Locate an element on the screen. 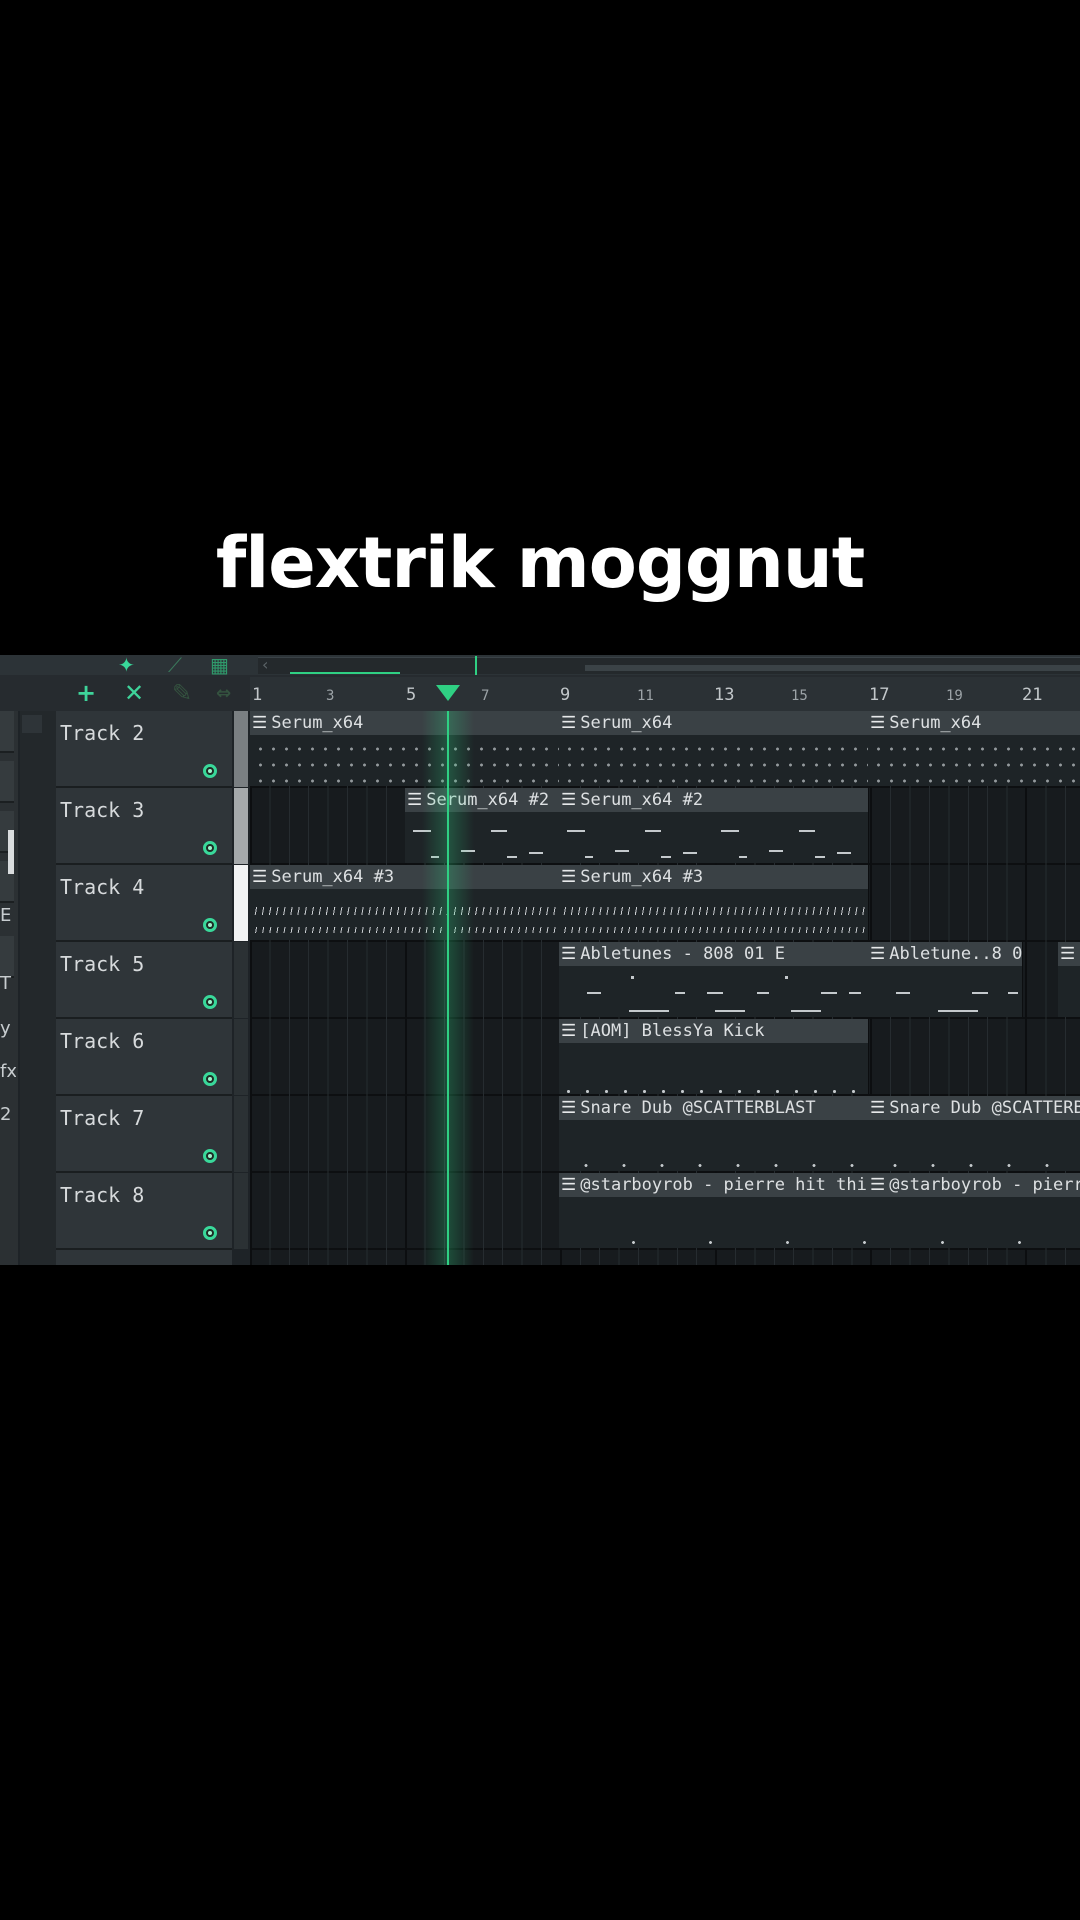  track-name: Track 4 is located at coordinates (102, 887).